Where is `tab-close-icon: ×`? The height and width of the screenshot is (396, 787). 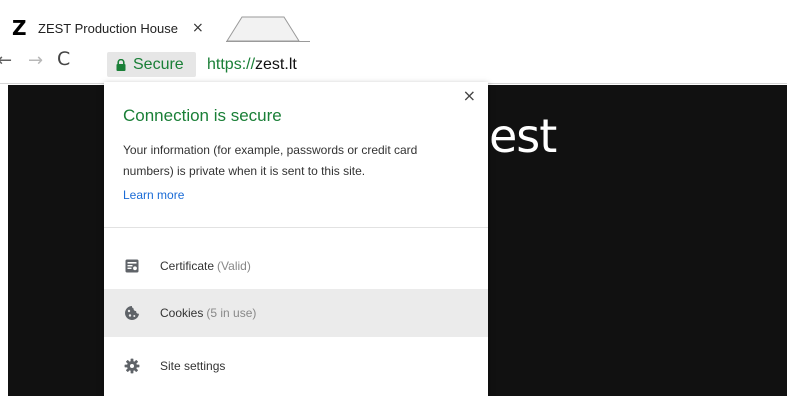 tab-close-icon: × is located at coordinates (198, 28).